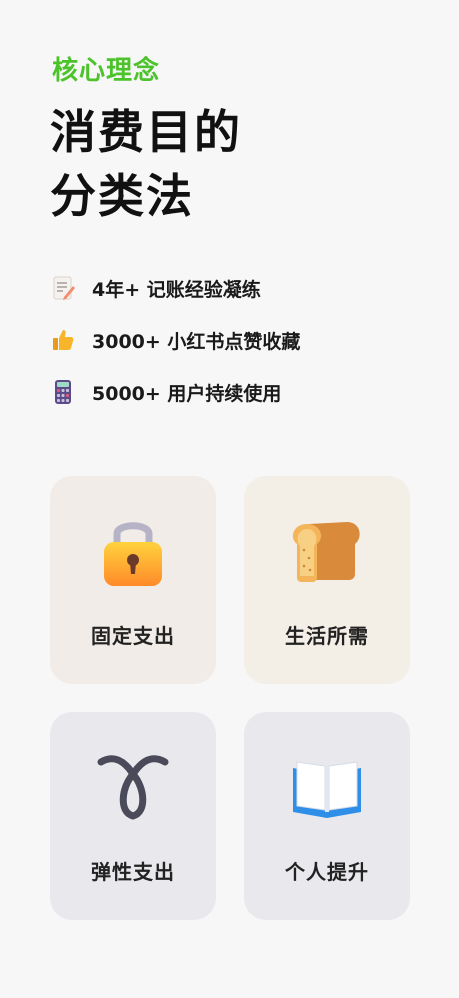 The width and height of the screenshot is (459, 998). What do you see at coordinates (106, 71) in the screenshot?
I see `eyebrow-label: 核心理念` at bounding box center [106, 71].